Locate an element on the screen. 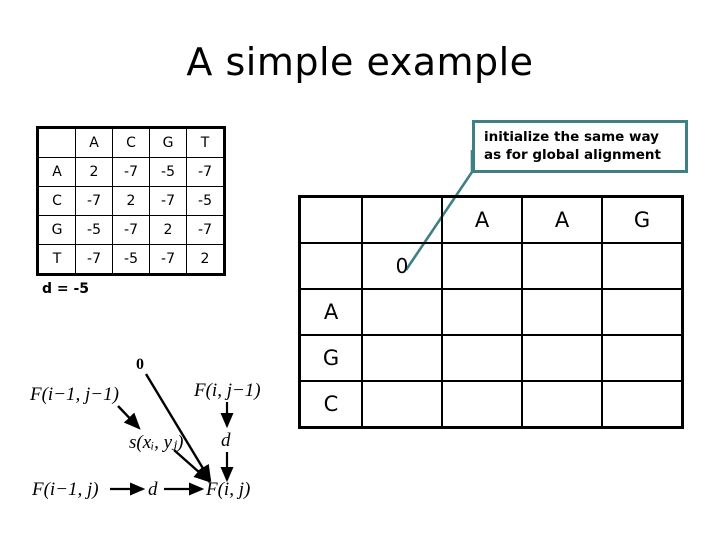 The image size is (720, 540). score-cell-c-t: -5 is located at coordinates (205, 201).